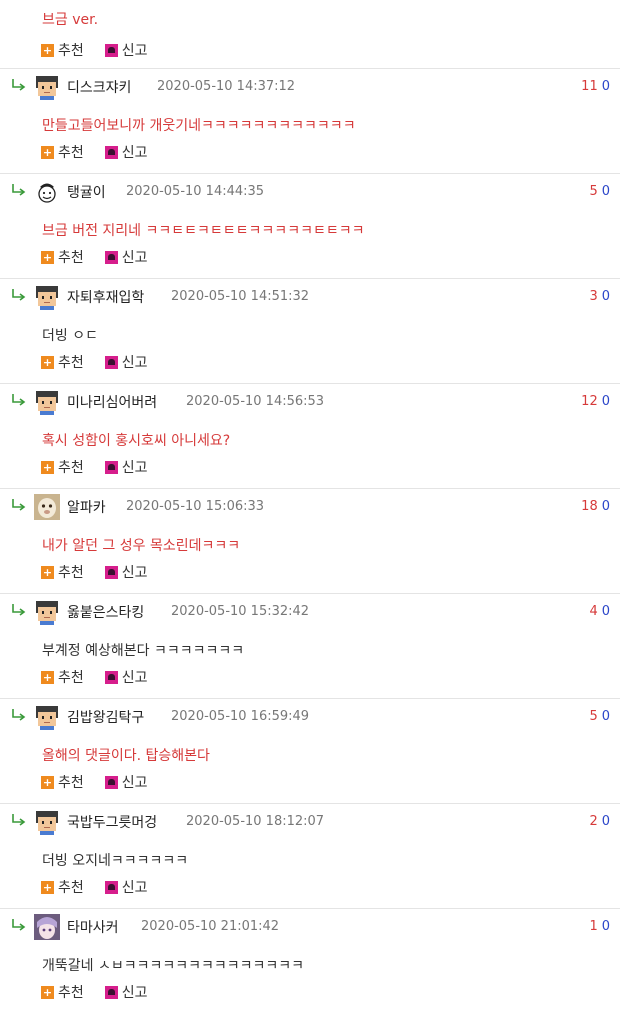 This screenshot has height=1013, width=620. I want to click on nickname: 국밥두그릇머겅, so click(112, 822).